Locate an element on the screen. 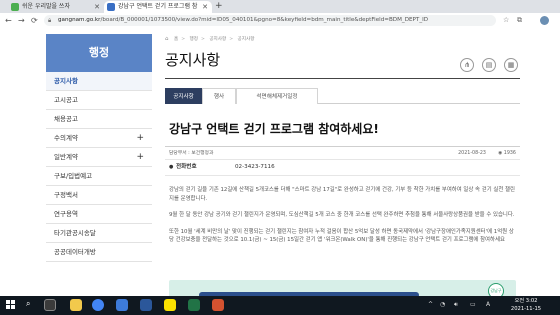  sidebar-item-recruit: 채용공고 is located at coordinates (99, 119).